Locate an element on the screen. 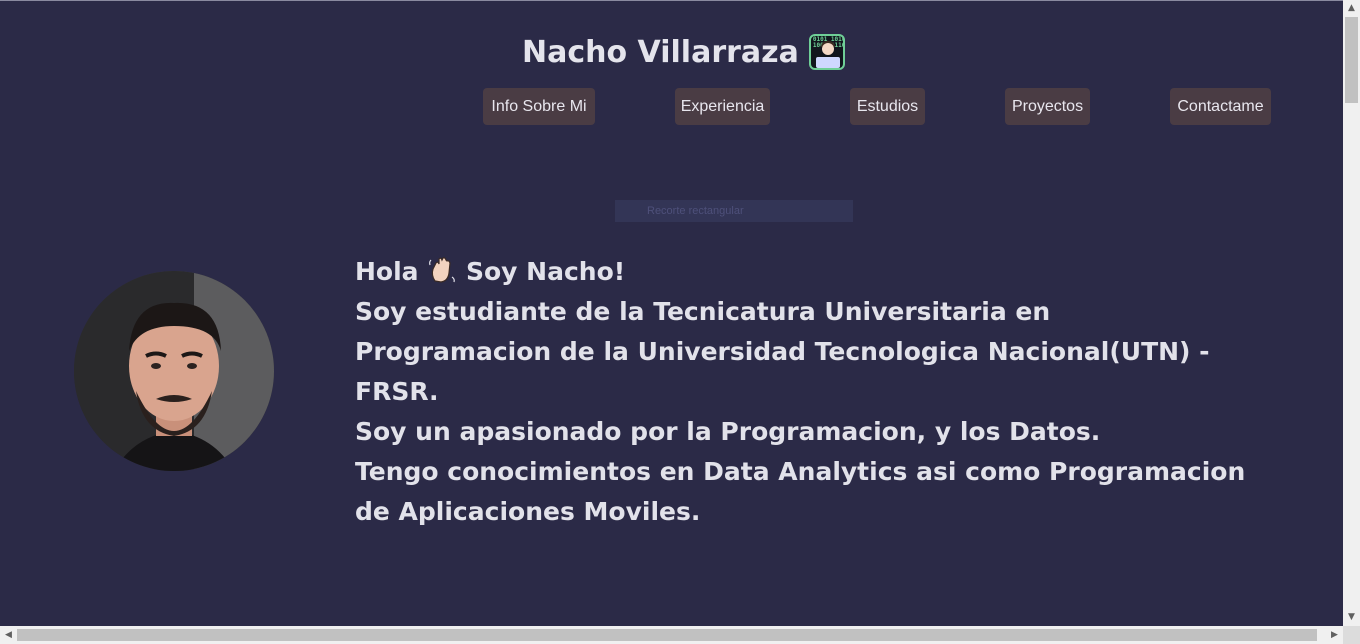 The image size is (1360, 644). waving-hand-icon is located at coordinates (442, 270).